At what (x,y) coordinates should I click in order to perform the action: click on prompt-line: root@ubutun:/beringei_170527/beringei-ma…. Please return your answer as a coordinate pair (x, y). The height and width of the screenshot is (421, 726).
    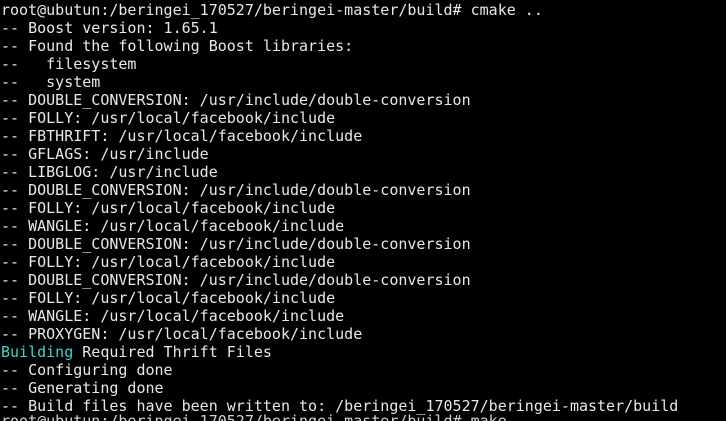
    Looking at the image, I should click on (272, 10).